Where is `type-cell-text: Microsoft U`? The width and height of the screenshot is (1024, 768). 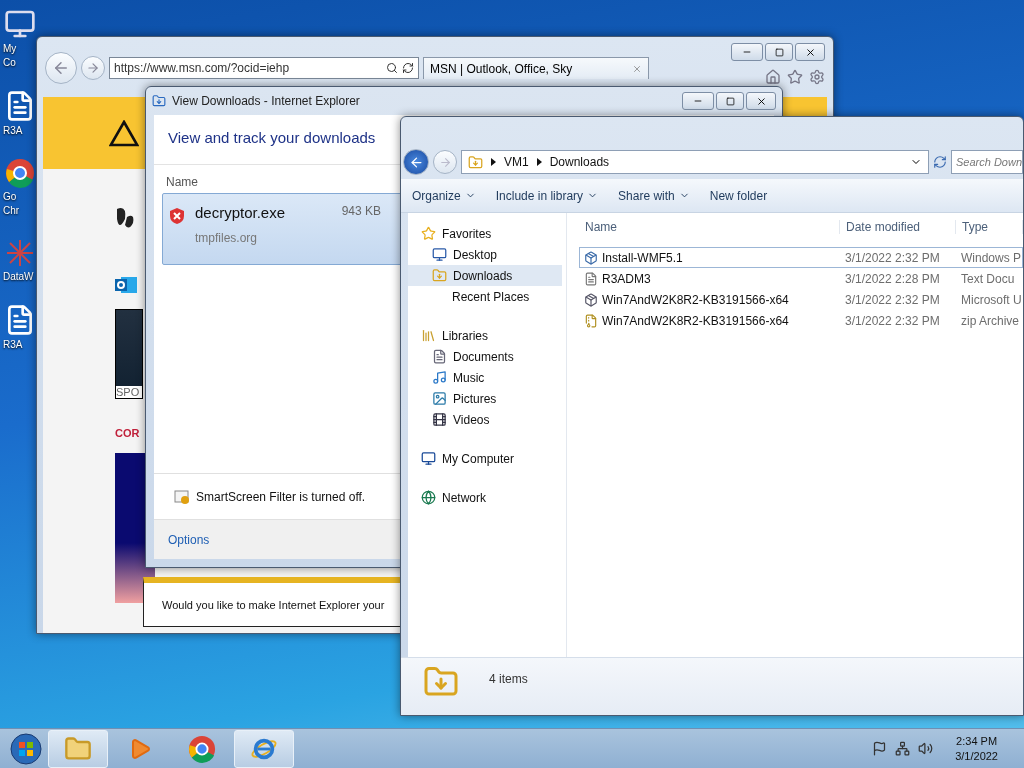
type-cell-text: Microsoft U is located at coordinates (991, 299).